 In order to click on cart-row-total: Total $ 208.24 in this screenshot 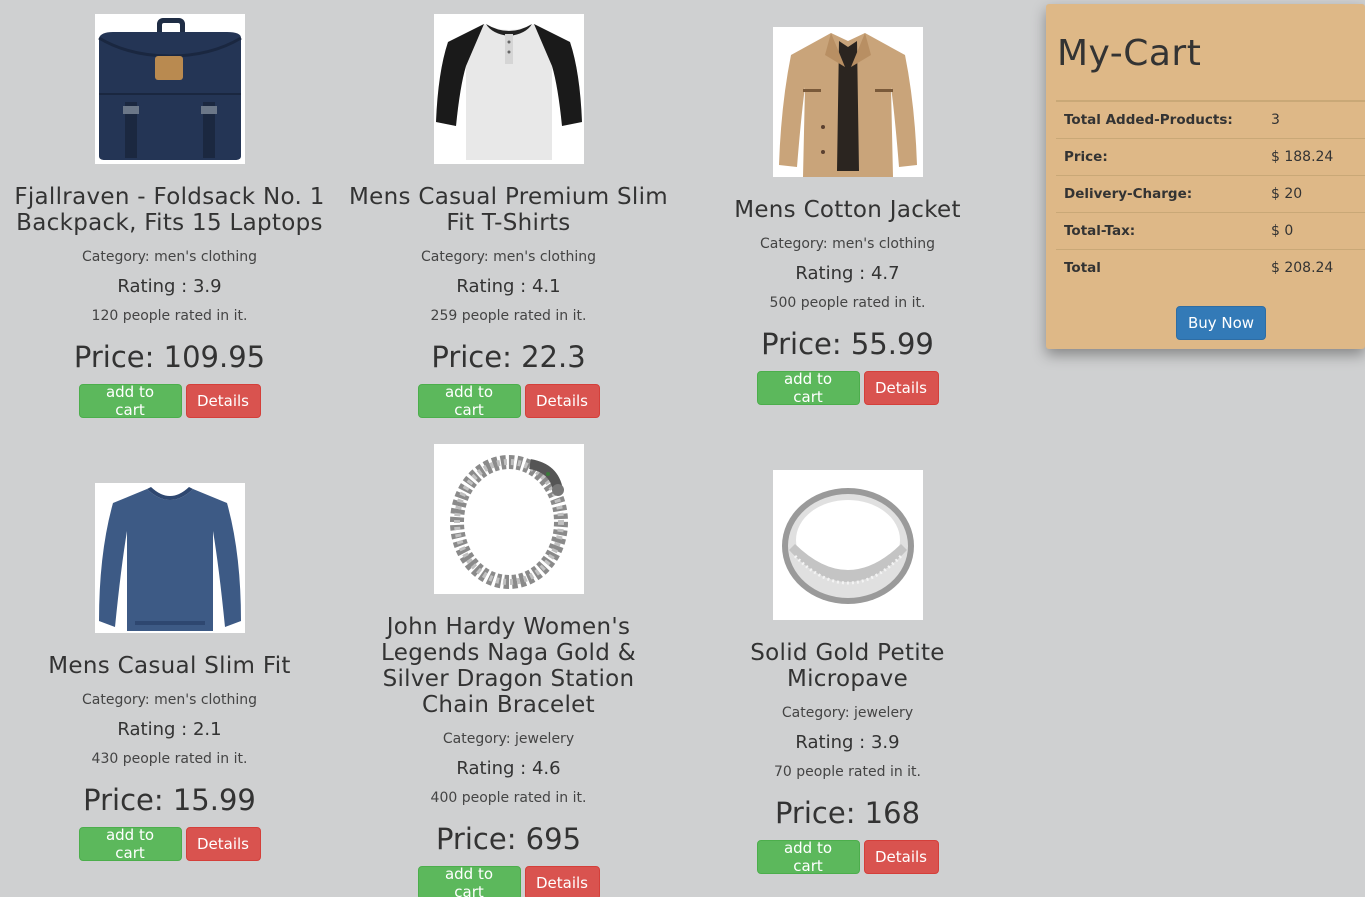, I will do `click(1210, 267)`.